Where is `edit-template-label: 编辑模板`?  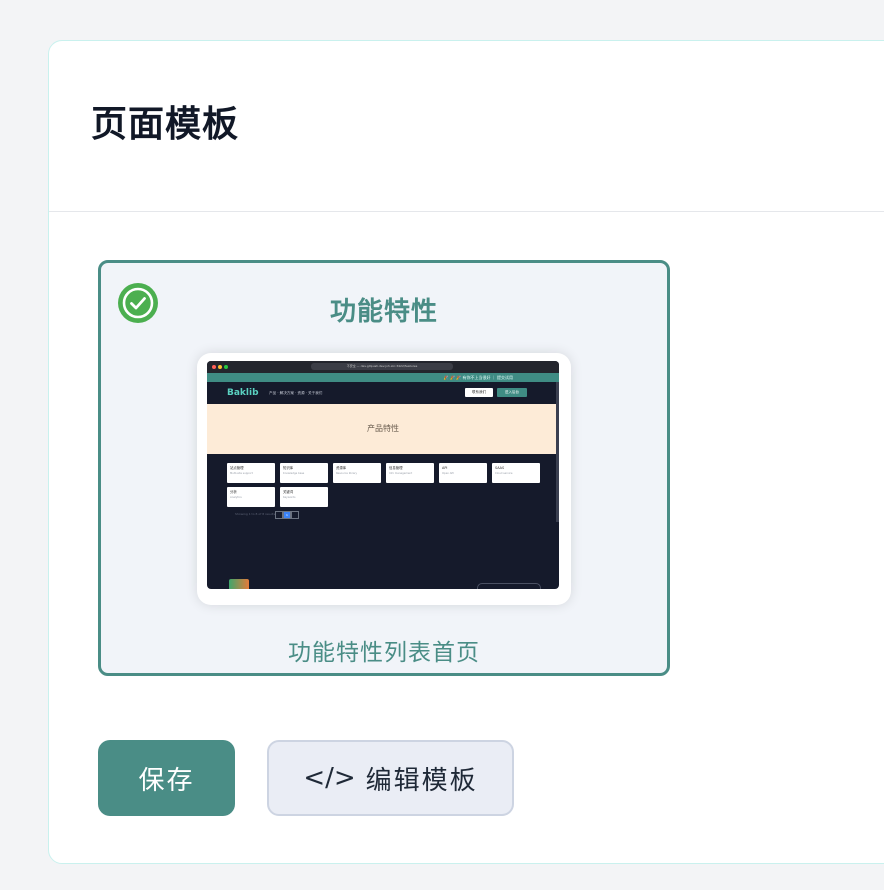
edit-template-label: 编辑模板 is located at coordinates (421, 780).